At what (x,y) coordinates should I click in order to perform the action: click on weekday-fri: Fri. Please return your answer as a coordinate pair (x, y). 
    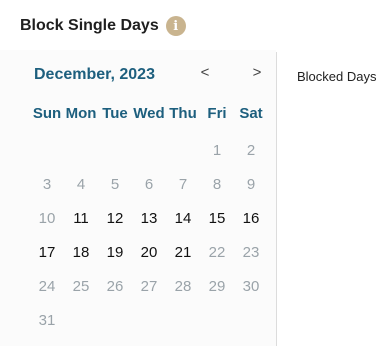
    Looking at the image, I should click on (217, 113).